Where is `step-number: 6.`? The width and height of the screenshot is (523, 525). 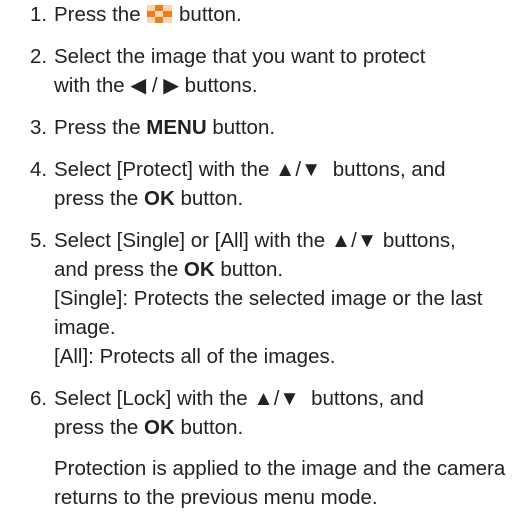 step-number: 6. is located at coordinates (39, 398).